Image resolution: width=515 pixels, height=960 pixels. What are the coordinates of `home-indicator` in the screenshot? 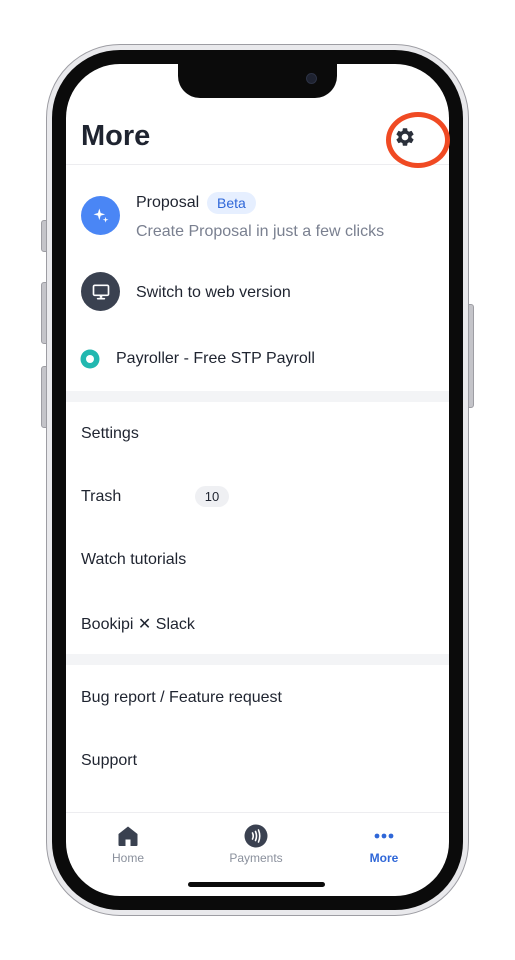 It's located at (256, 884).